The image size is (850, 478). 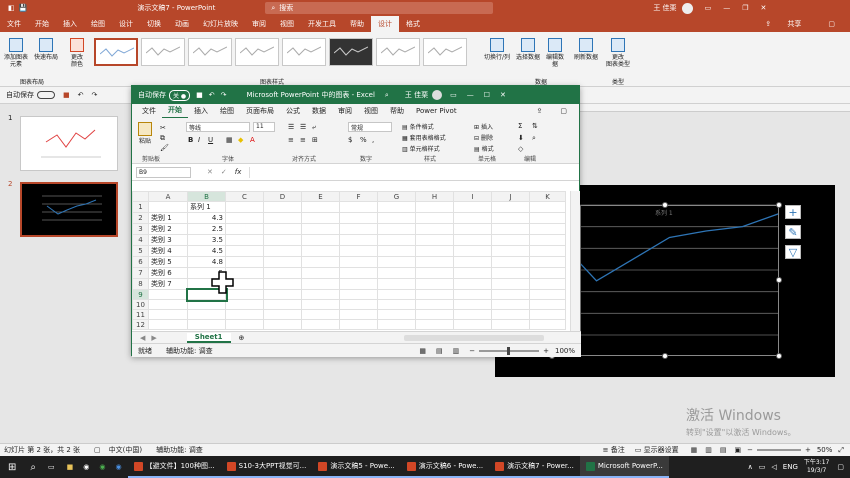 I want to click on excel-autosave-toggle: 关 ●, so click(x=180, y=95).